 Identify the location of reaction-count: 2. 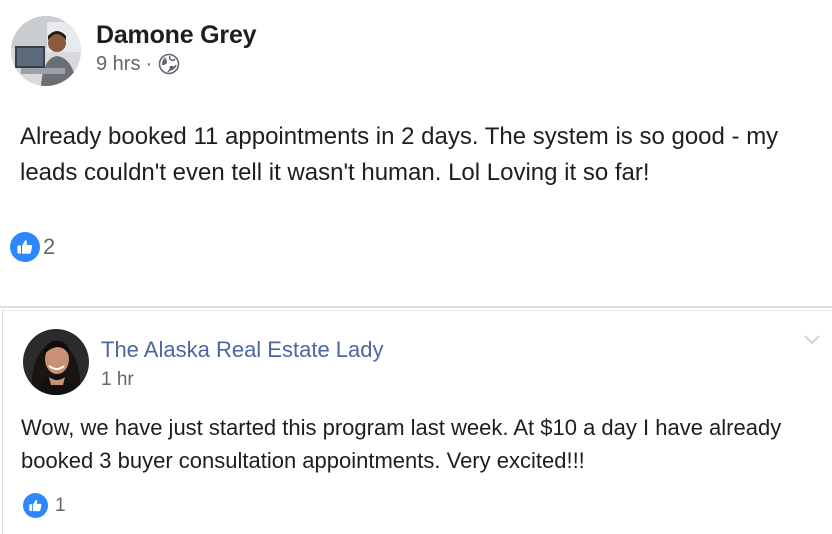
(49, 246).